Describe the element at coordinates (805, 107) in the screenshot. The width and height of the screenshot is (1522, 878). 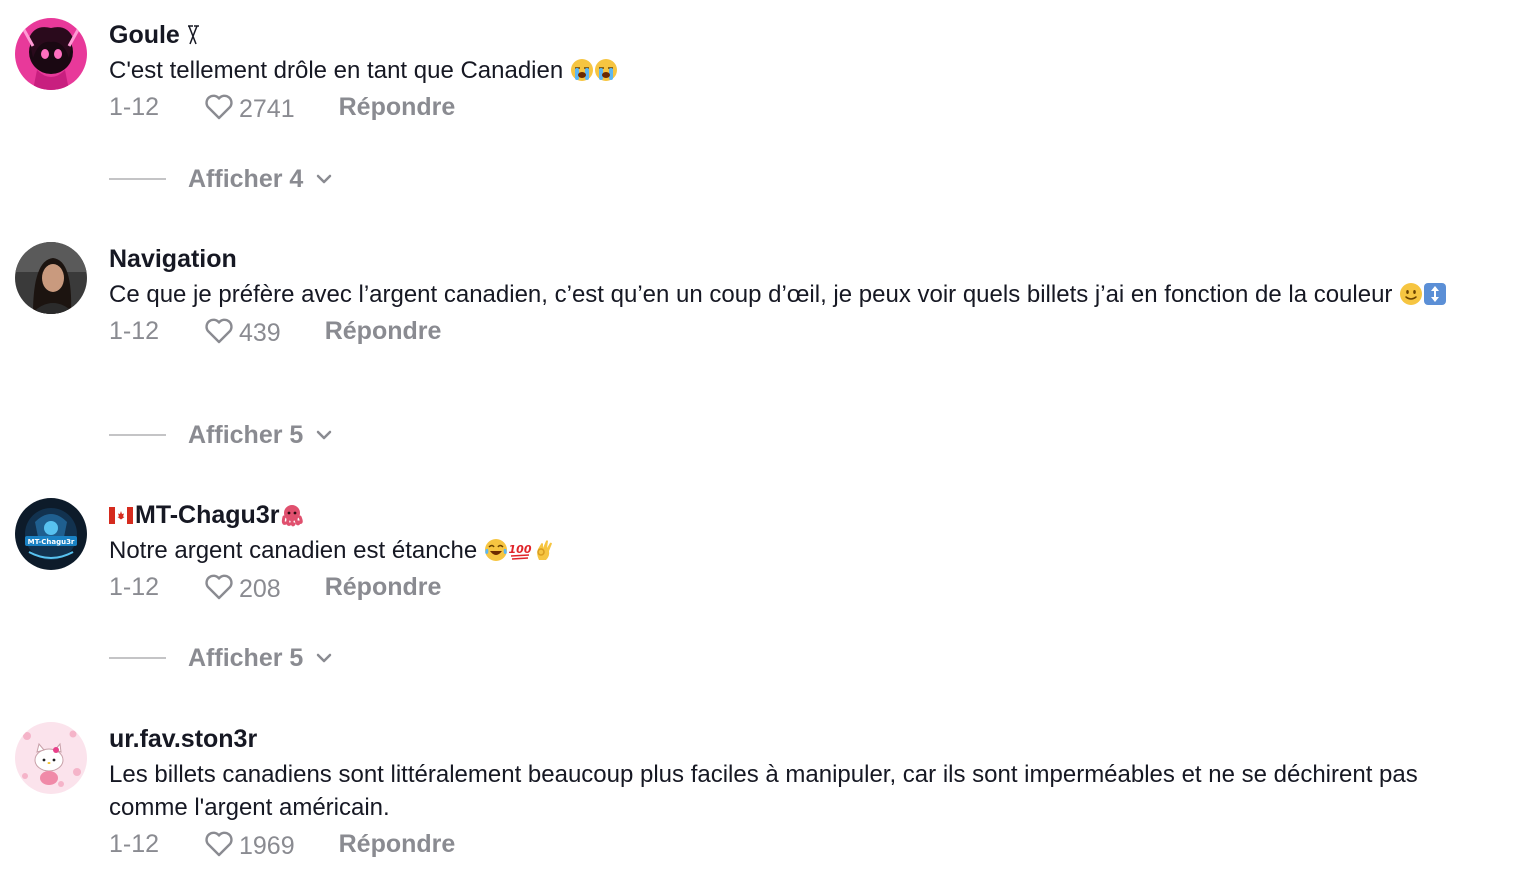
I see `comment-meta: 1-12 2741 Répondre` at that location.